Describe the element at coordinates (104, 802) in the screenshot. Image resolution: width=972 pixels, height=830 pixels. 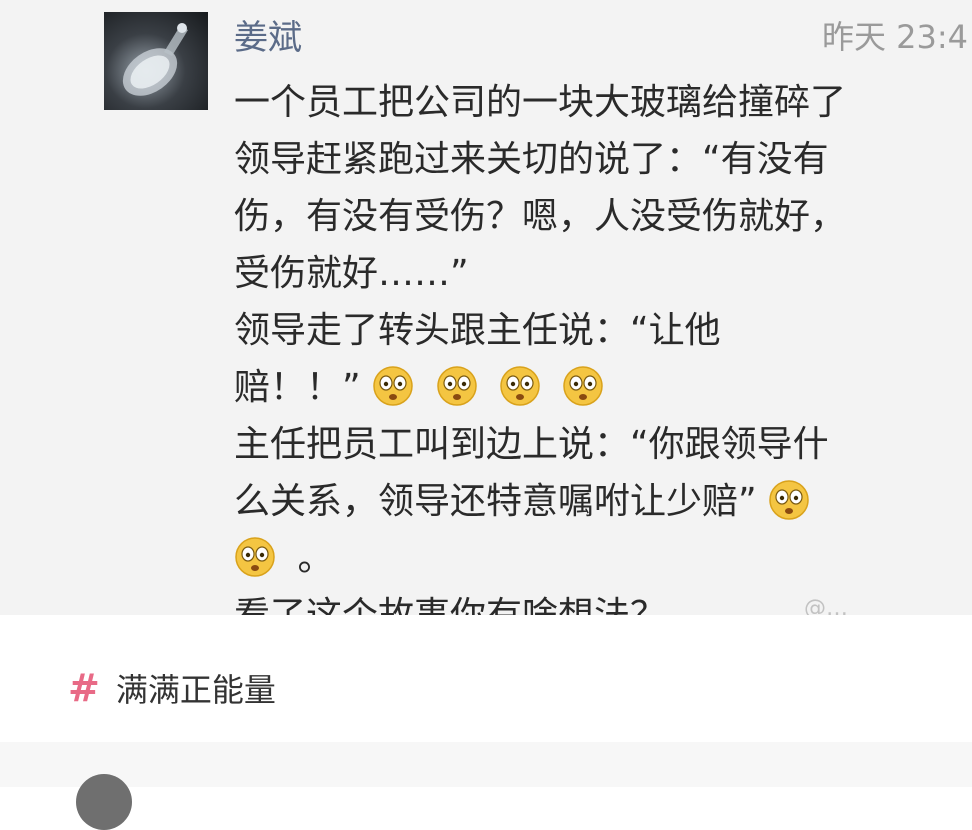
I see `next-item-avatar` at that location.